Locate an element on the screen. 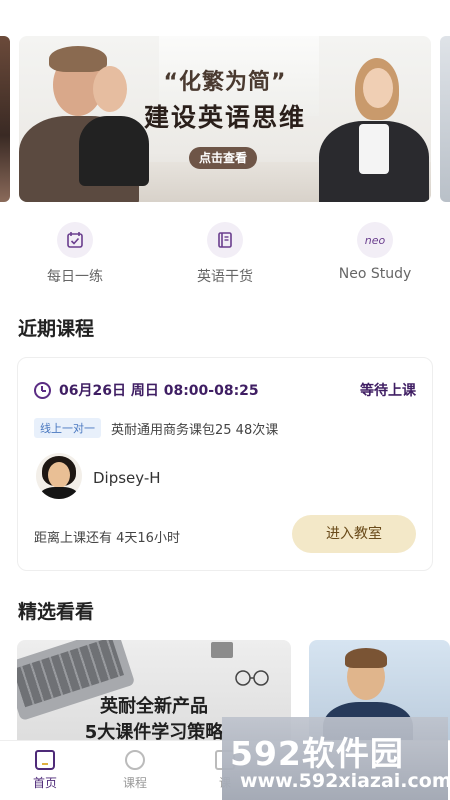 The height and width of the screenshot is (800, 450). course-schedule-row: 06月26日 周日 08:00-08:25 等待上课 is located at coordinates (225, 390).